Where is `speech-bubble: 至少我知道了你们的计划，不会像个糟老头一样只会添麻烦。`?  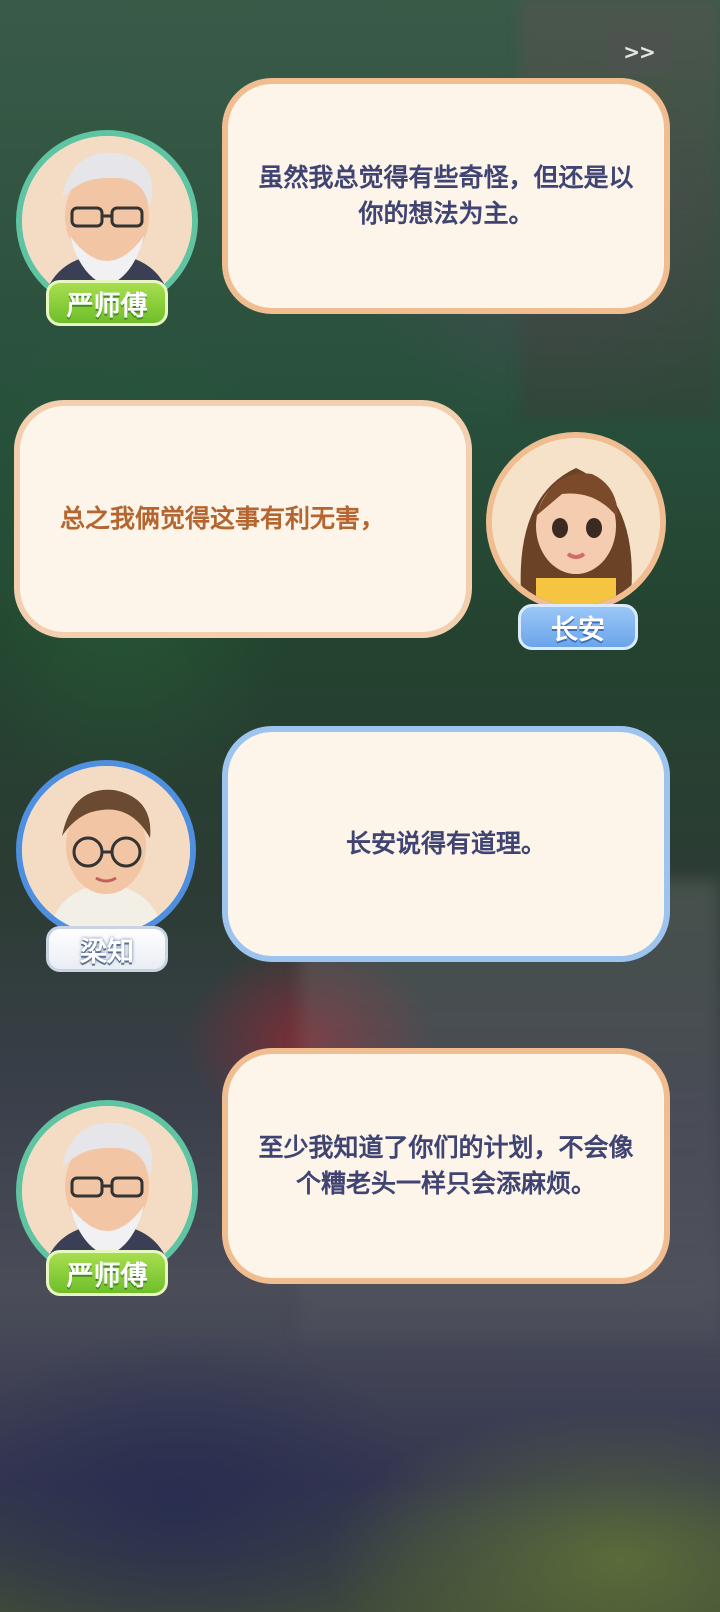
speech-bubble: 至少我知道了你们的计划，不会像个糟老头一样只会添麻烦。 is located at coordinates (446, 1166).